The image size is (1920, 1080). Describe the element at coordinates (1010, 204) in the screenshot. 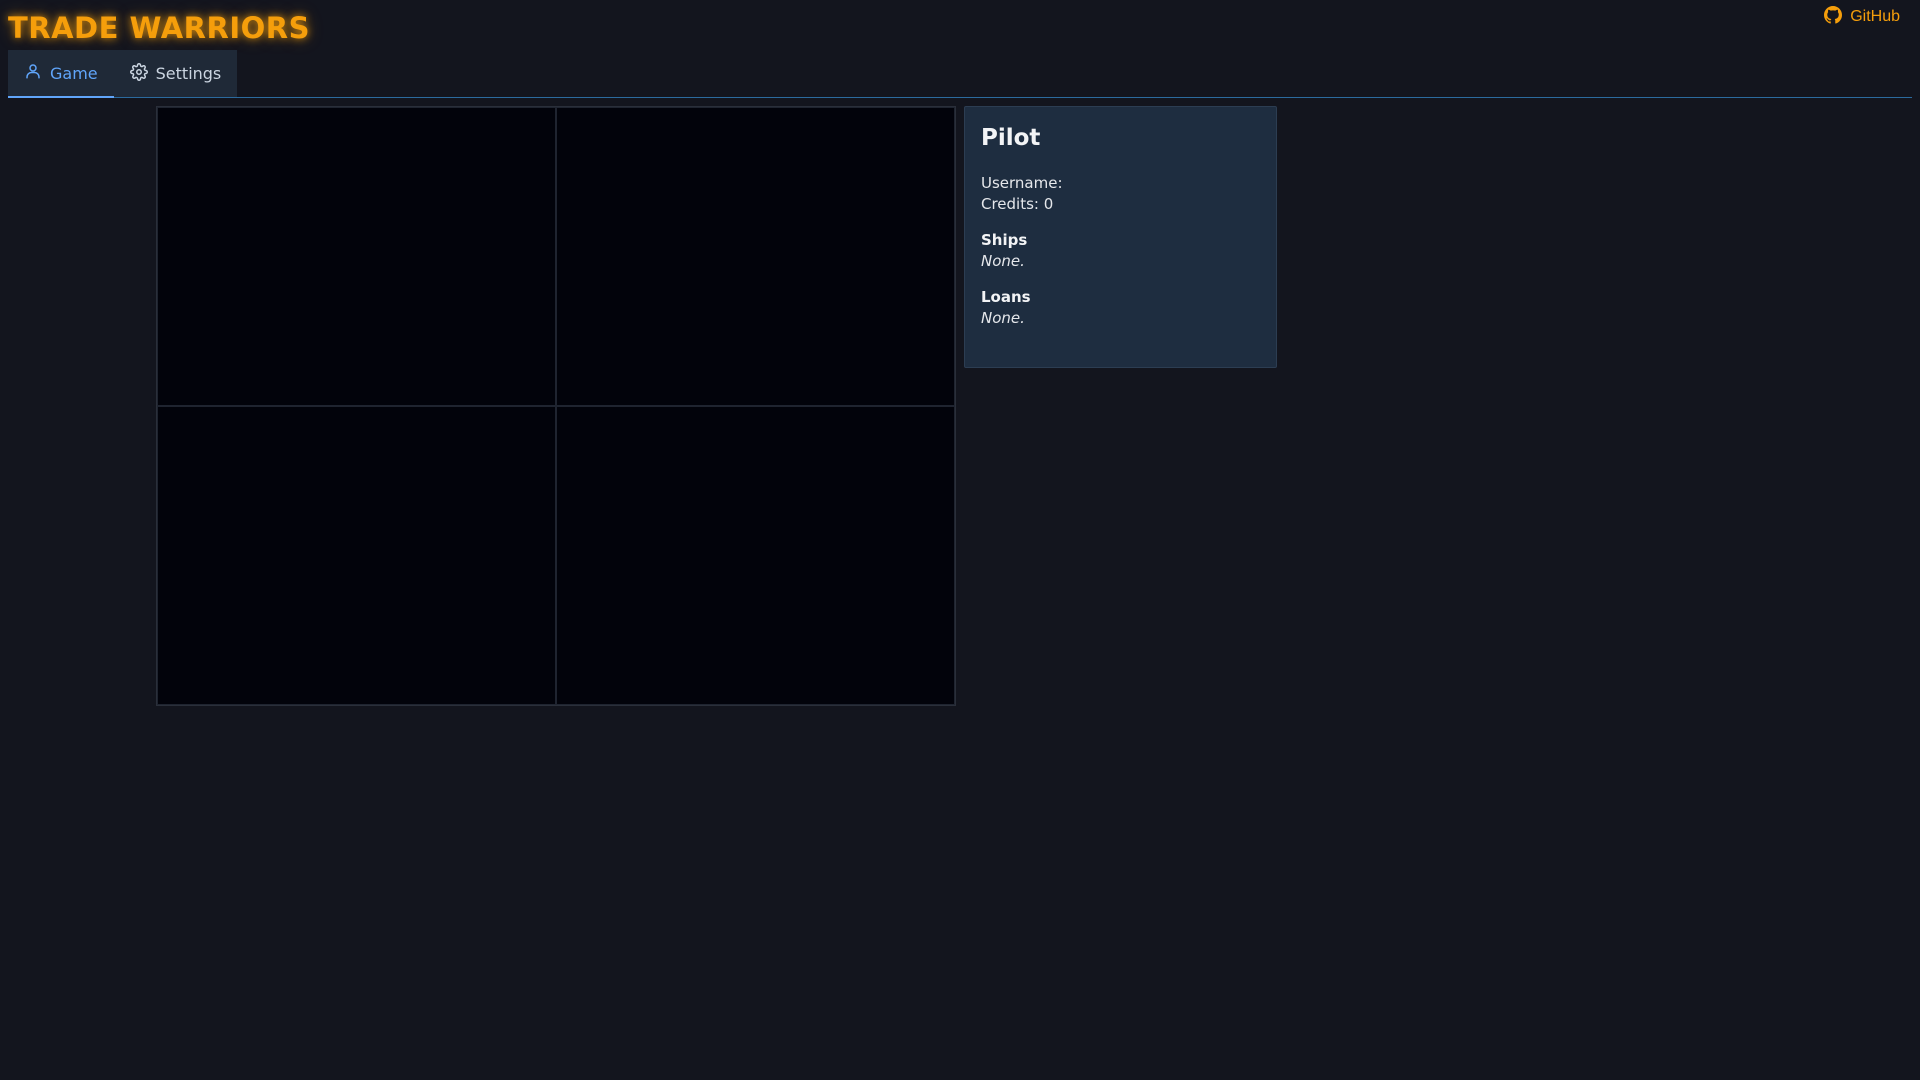

I see `credits-label: Credits:` at that location.